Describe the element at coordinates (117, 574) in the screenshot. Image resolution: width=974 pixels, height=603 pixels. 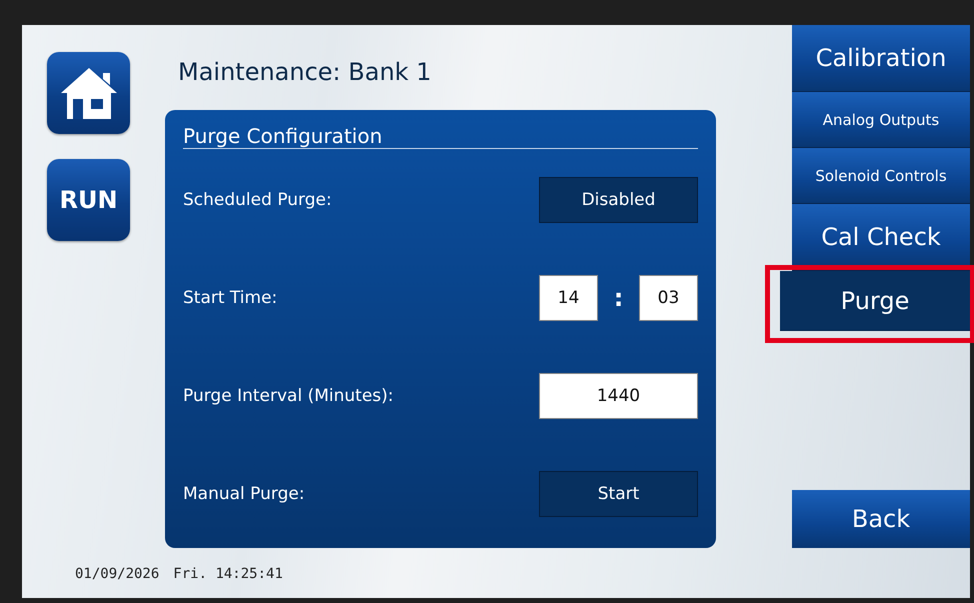
I see `date-text: 01/09/2026` at that location.